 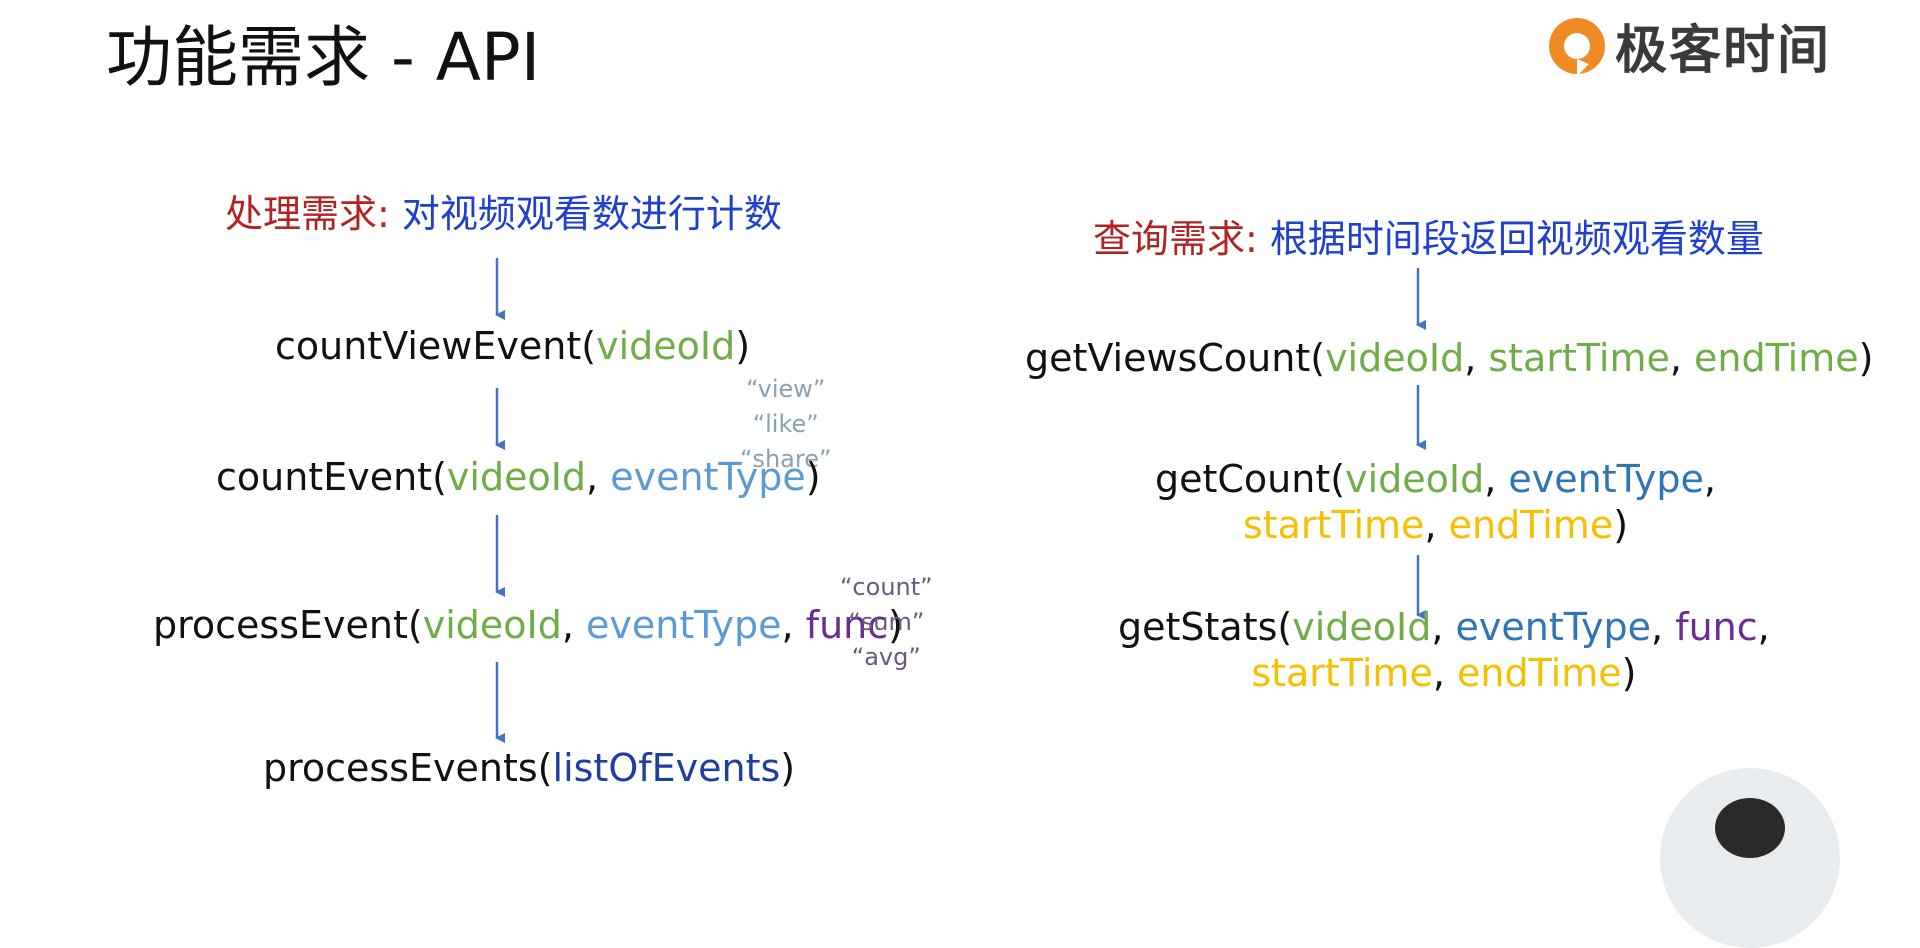 I want to click on api-name: countViewEvent(, so click(x=436, y=346).